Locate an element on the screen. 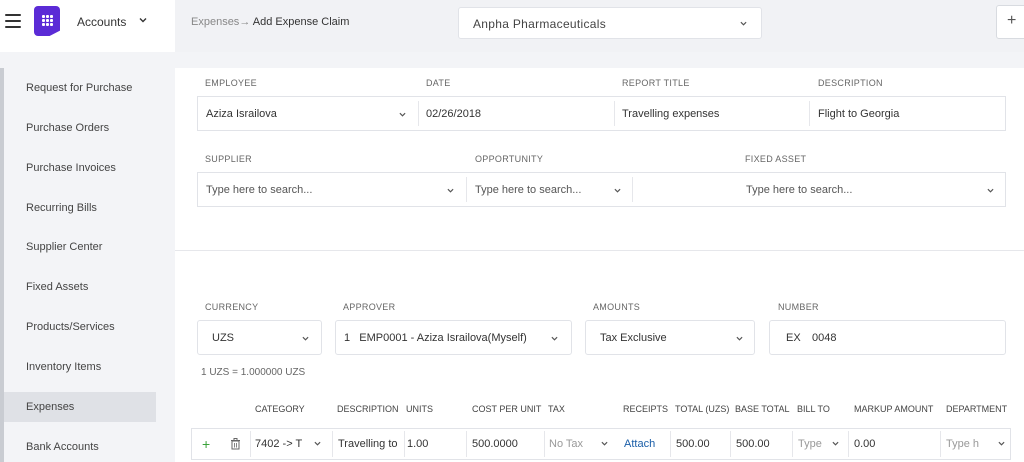  app-logo-icon is located at coordinates (47, 21).